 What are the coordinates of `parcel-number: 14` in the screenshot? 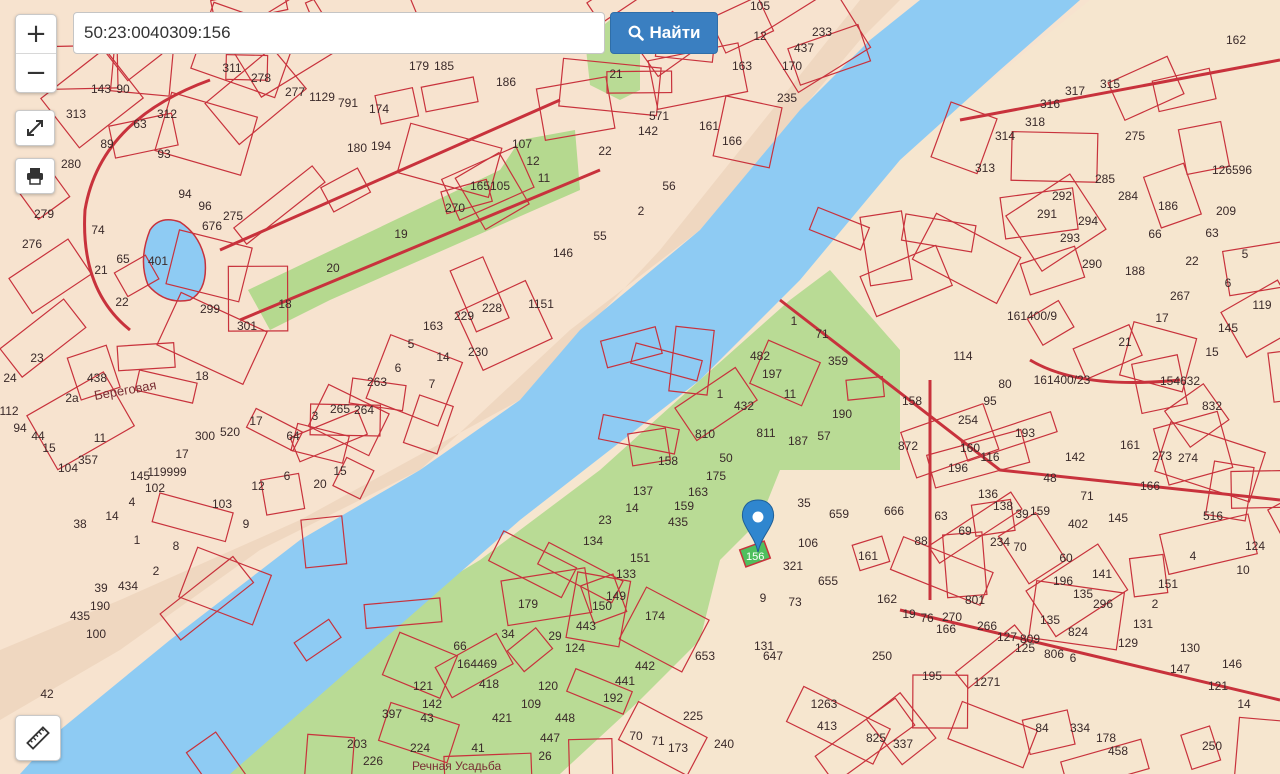 It's located at (632, 508).